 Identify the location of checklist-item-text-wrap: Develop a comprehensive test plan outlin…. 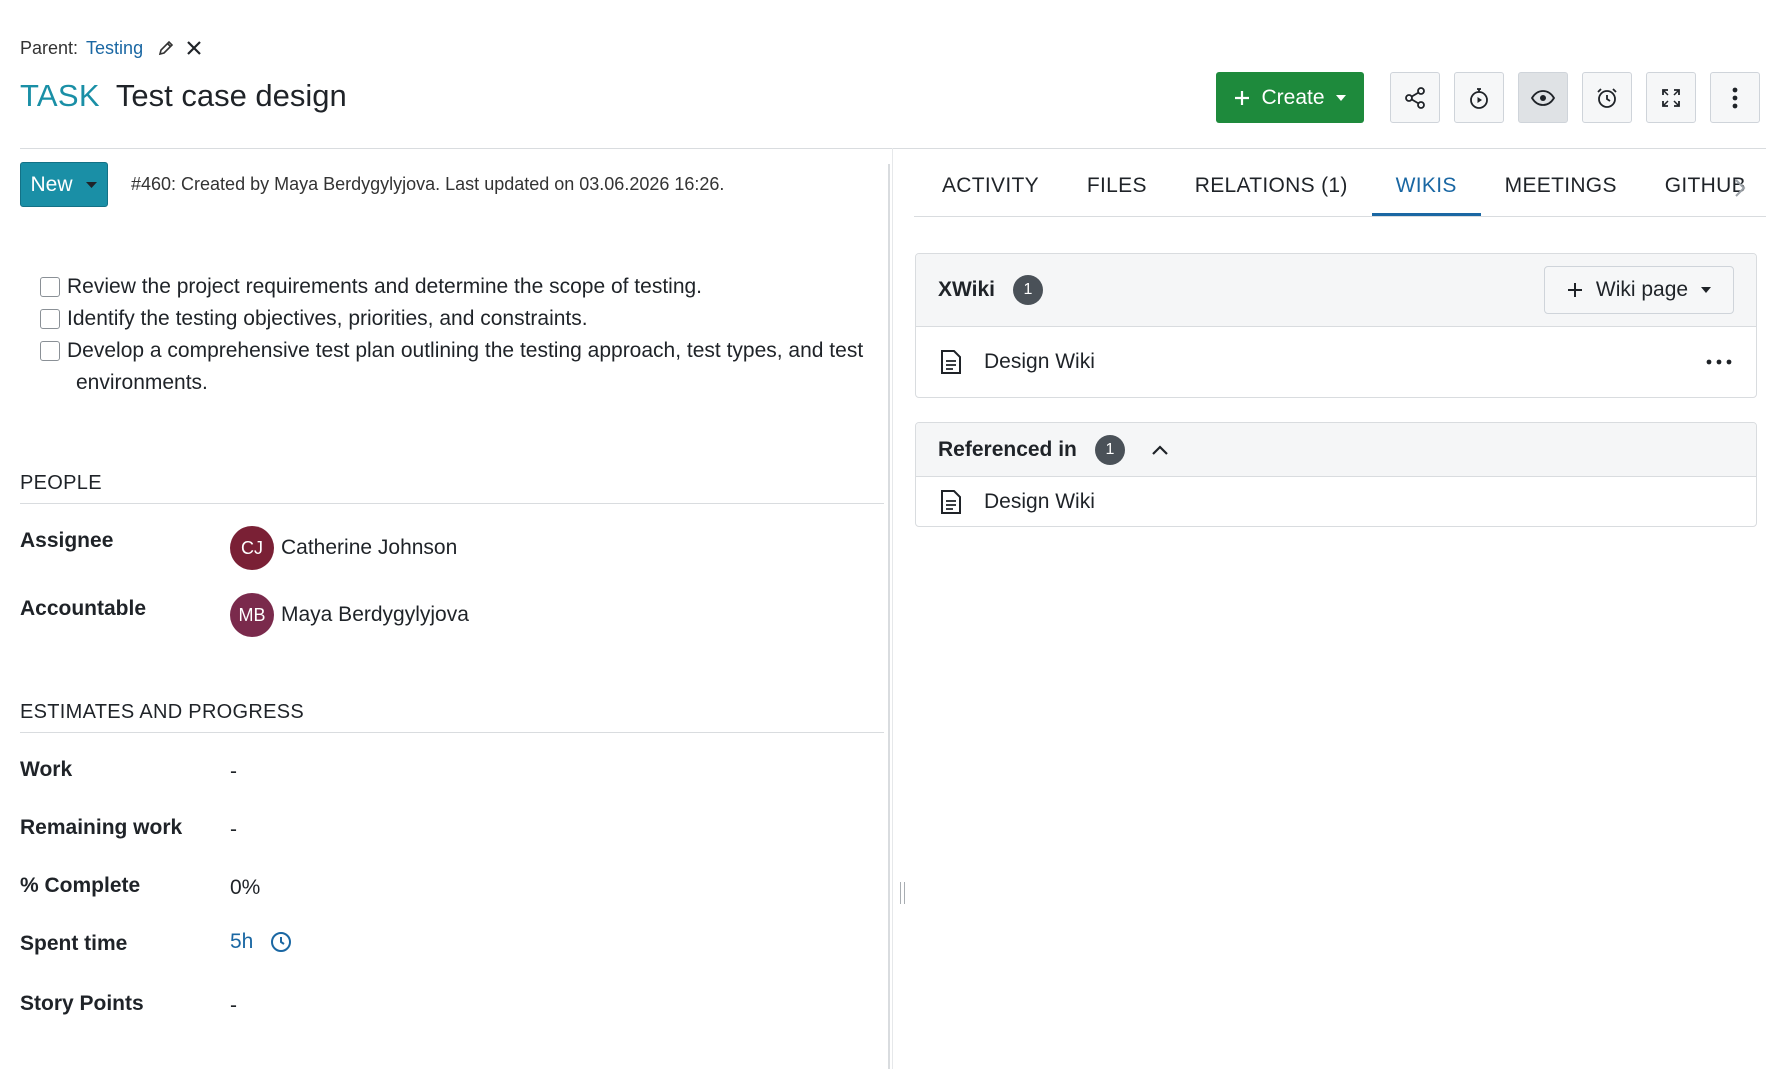
(468, 367).